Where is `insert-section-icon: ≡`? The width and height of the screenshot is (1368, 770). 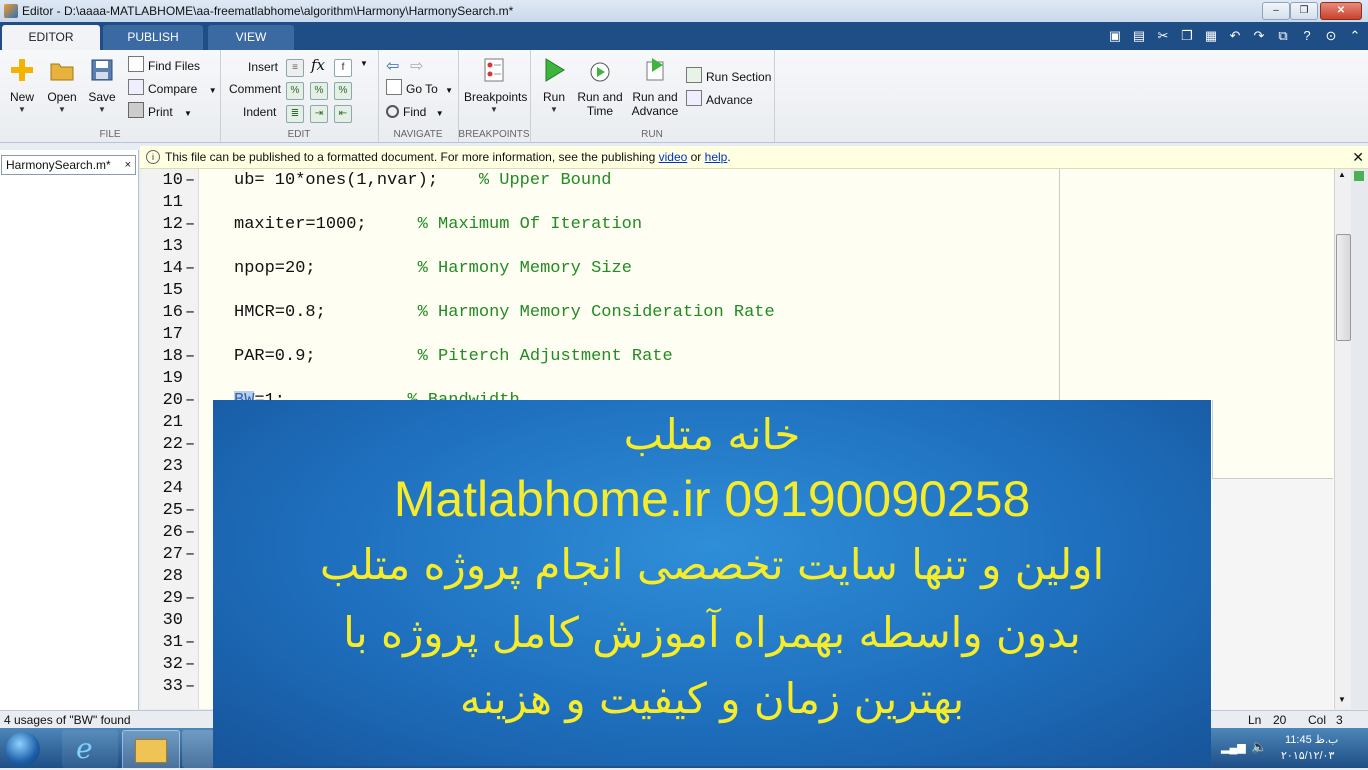
insert-section-icon: ≡ is located at coordinates (295, 68).